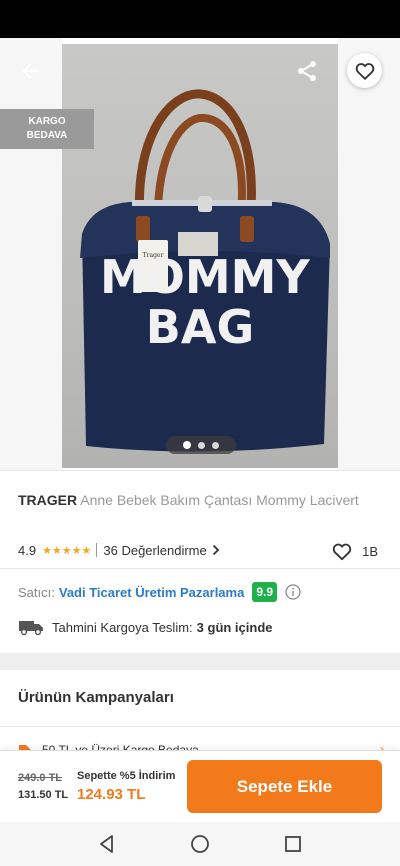 This screenshot has height=866, width=400. I want to click on badge-line2: BEDAVA, so click(47, 135).